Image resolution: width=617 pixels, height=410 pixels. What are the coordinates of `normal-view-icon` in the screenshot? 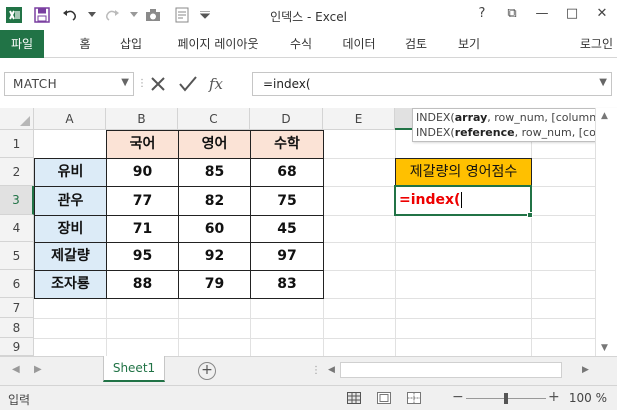 It's located at (354, 398).